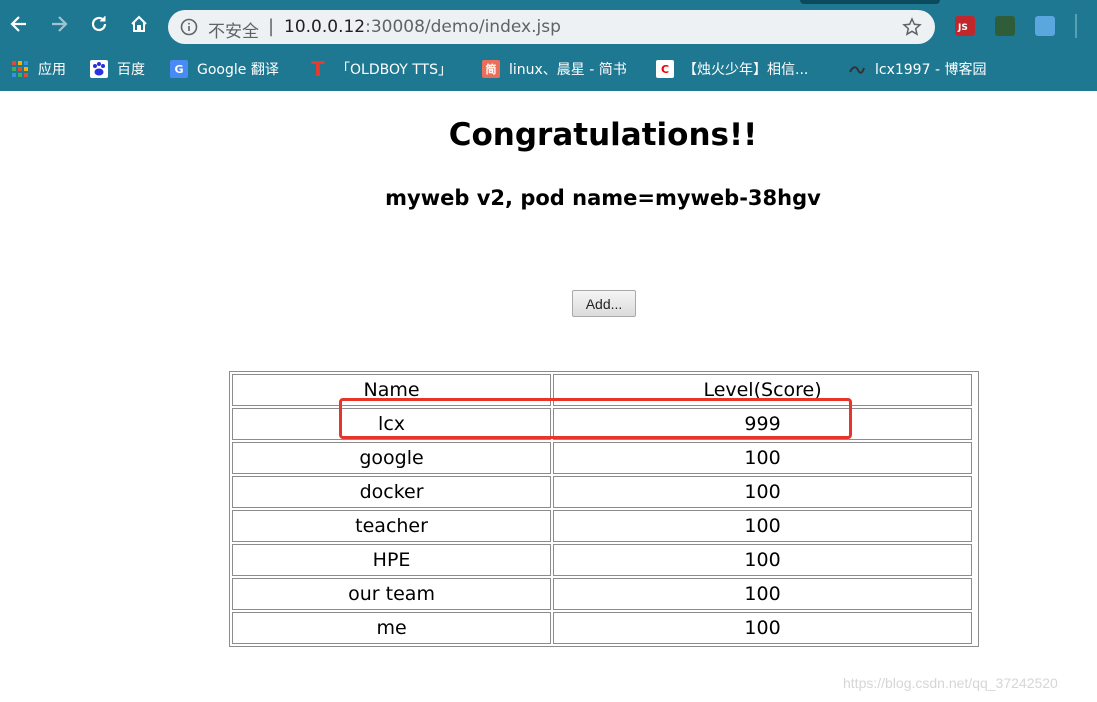 This screenshot has width=1097, height=702. What do you see at coordinates (392, 390) in the screenshot?
I see `column-header-name: Name` at bounding box center [392, 390].